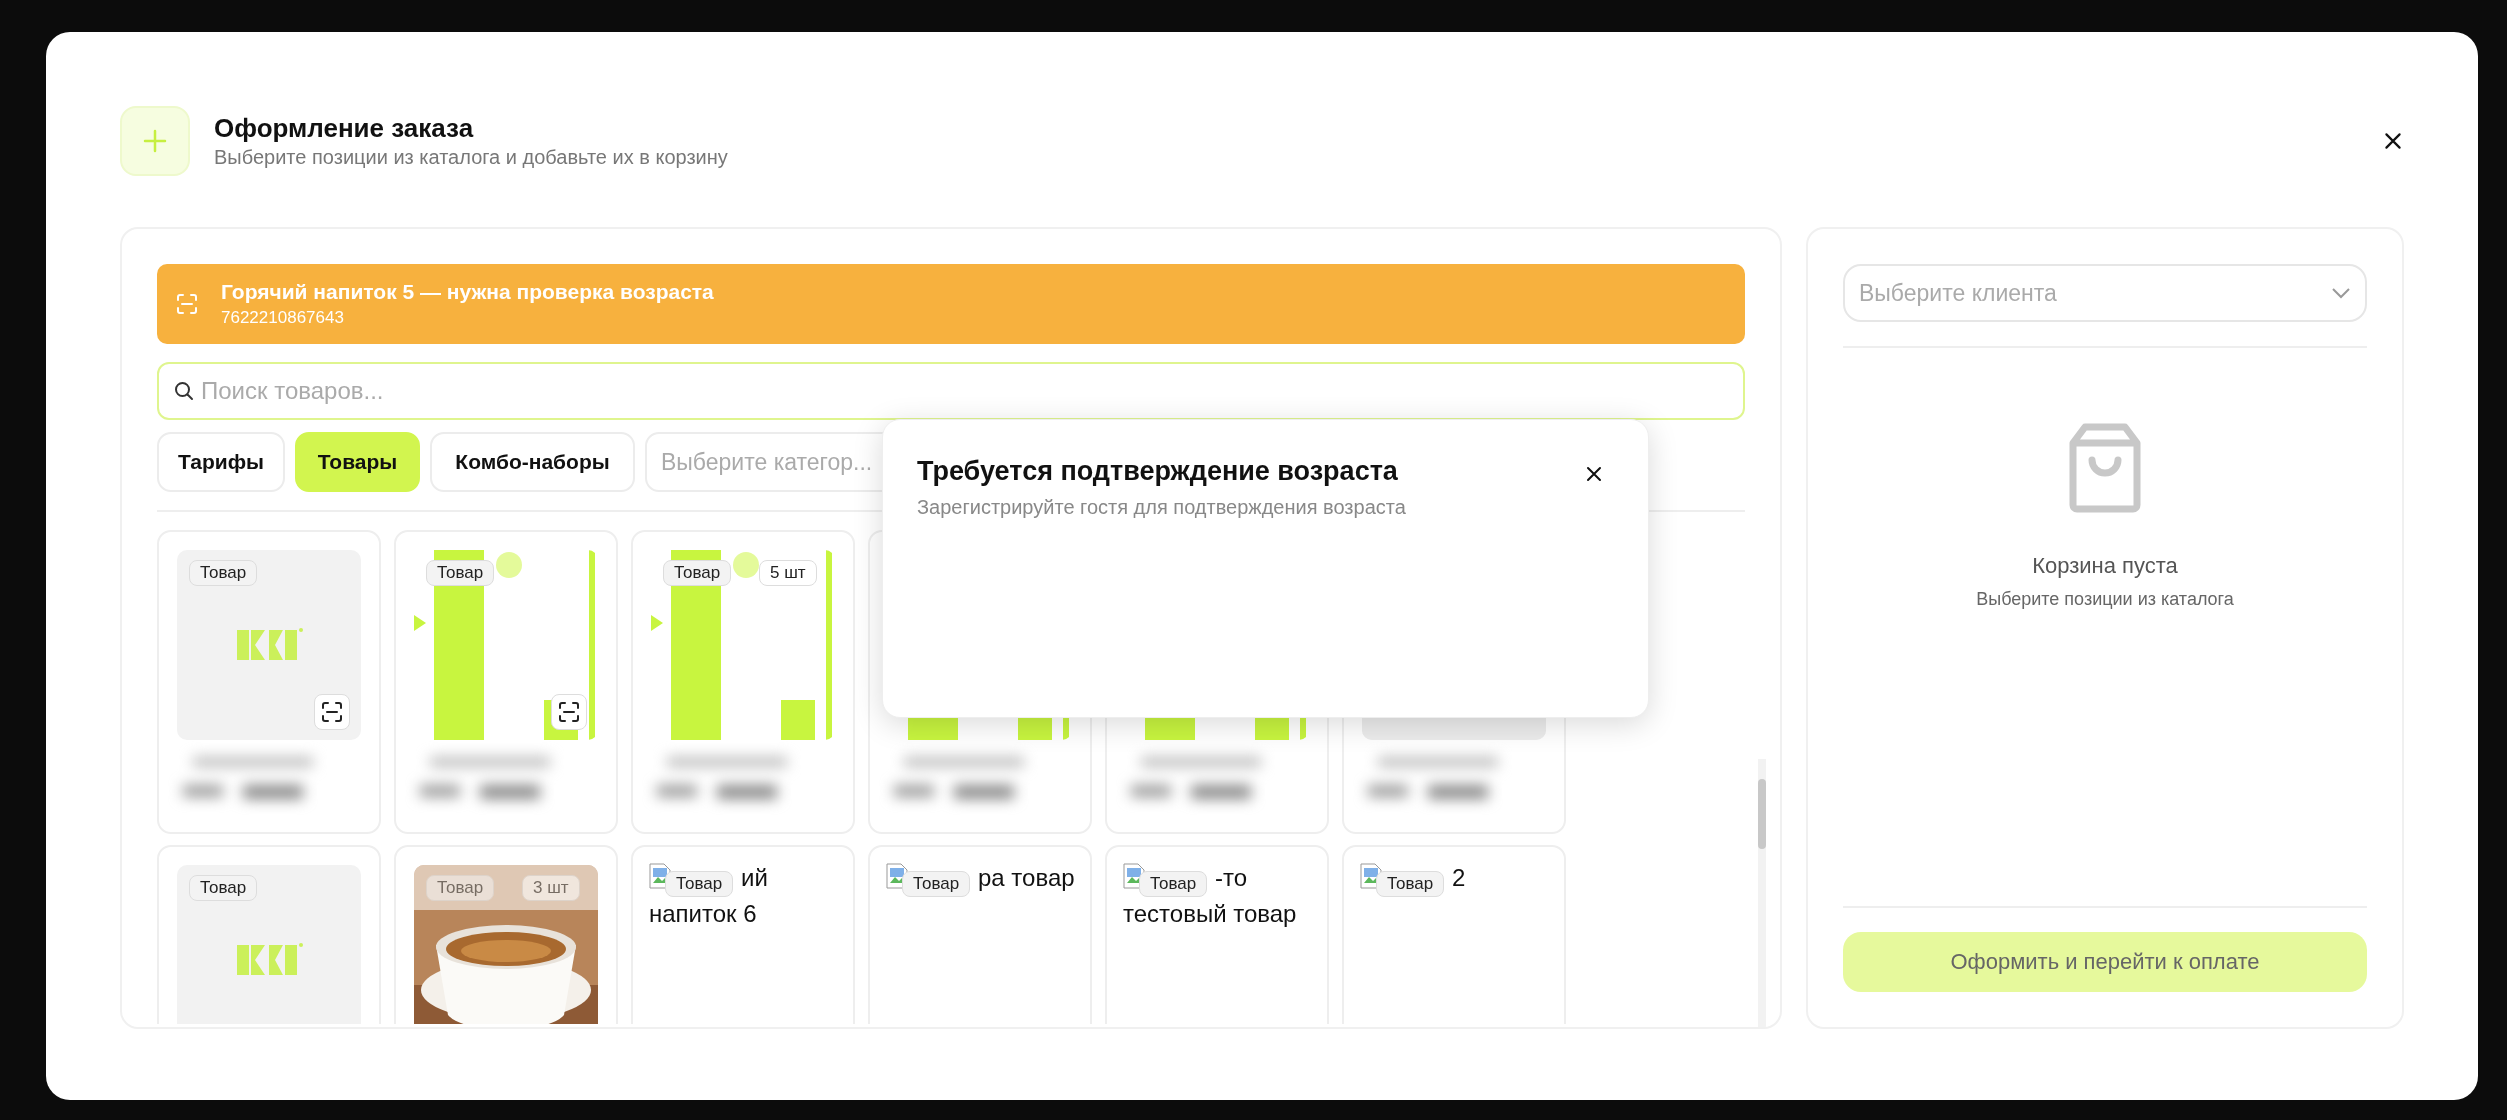  Describe the element at coordinates (788, 573) in the screenshot. I see `stock-badge: 5 шт` at that location.